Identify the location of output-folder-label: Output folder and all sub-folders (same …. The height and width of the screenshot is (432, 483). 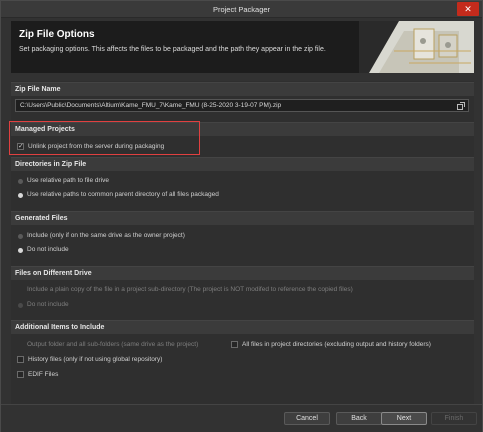
(113, 344).